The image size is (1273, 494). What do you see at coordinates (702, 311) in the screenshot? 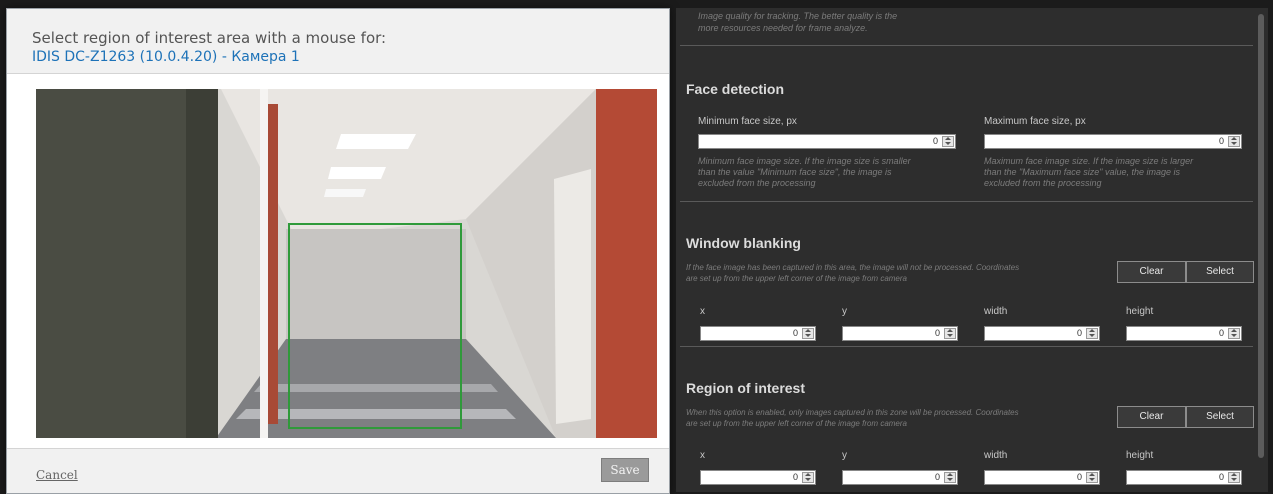
I see `wb-x-label: x` at bounding box center [702, 311].